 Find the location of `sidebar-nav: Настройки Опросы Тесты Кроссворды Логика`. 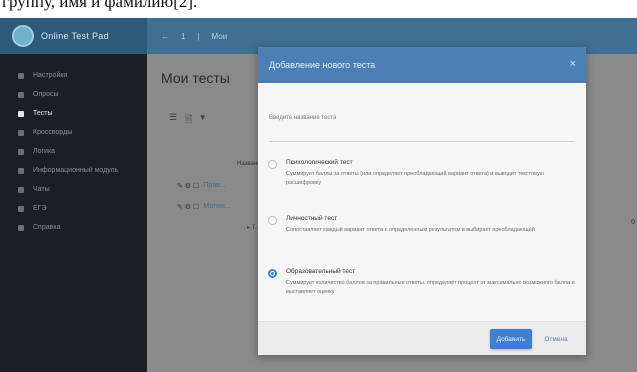

sidebar-nav: Настройки Опросы Тесты Кроссворды Логика is located at coordinates (73, 151).